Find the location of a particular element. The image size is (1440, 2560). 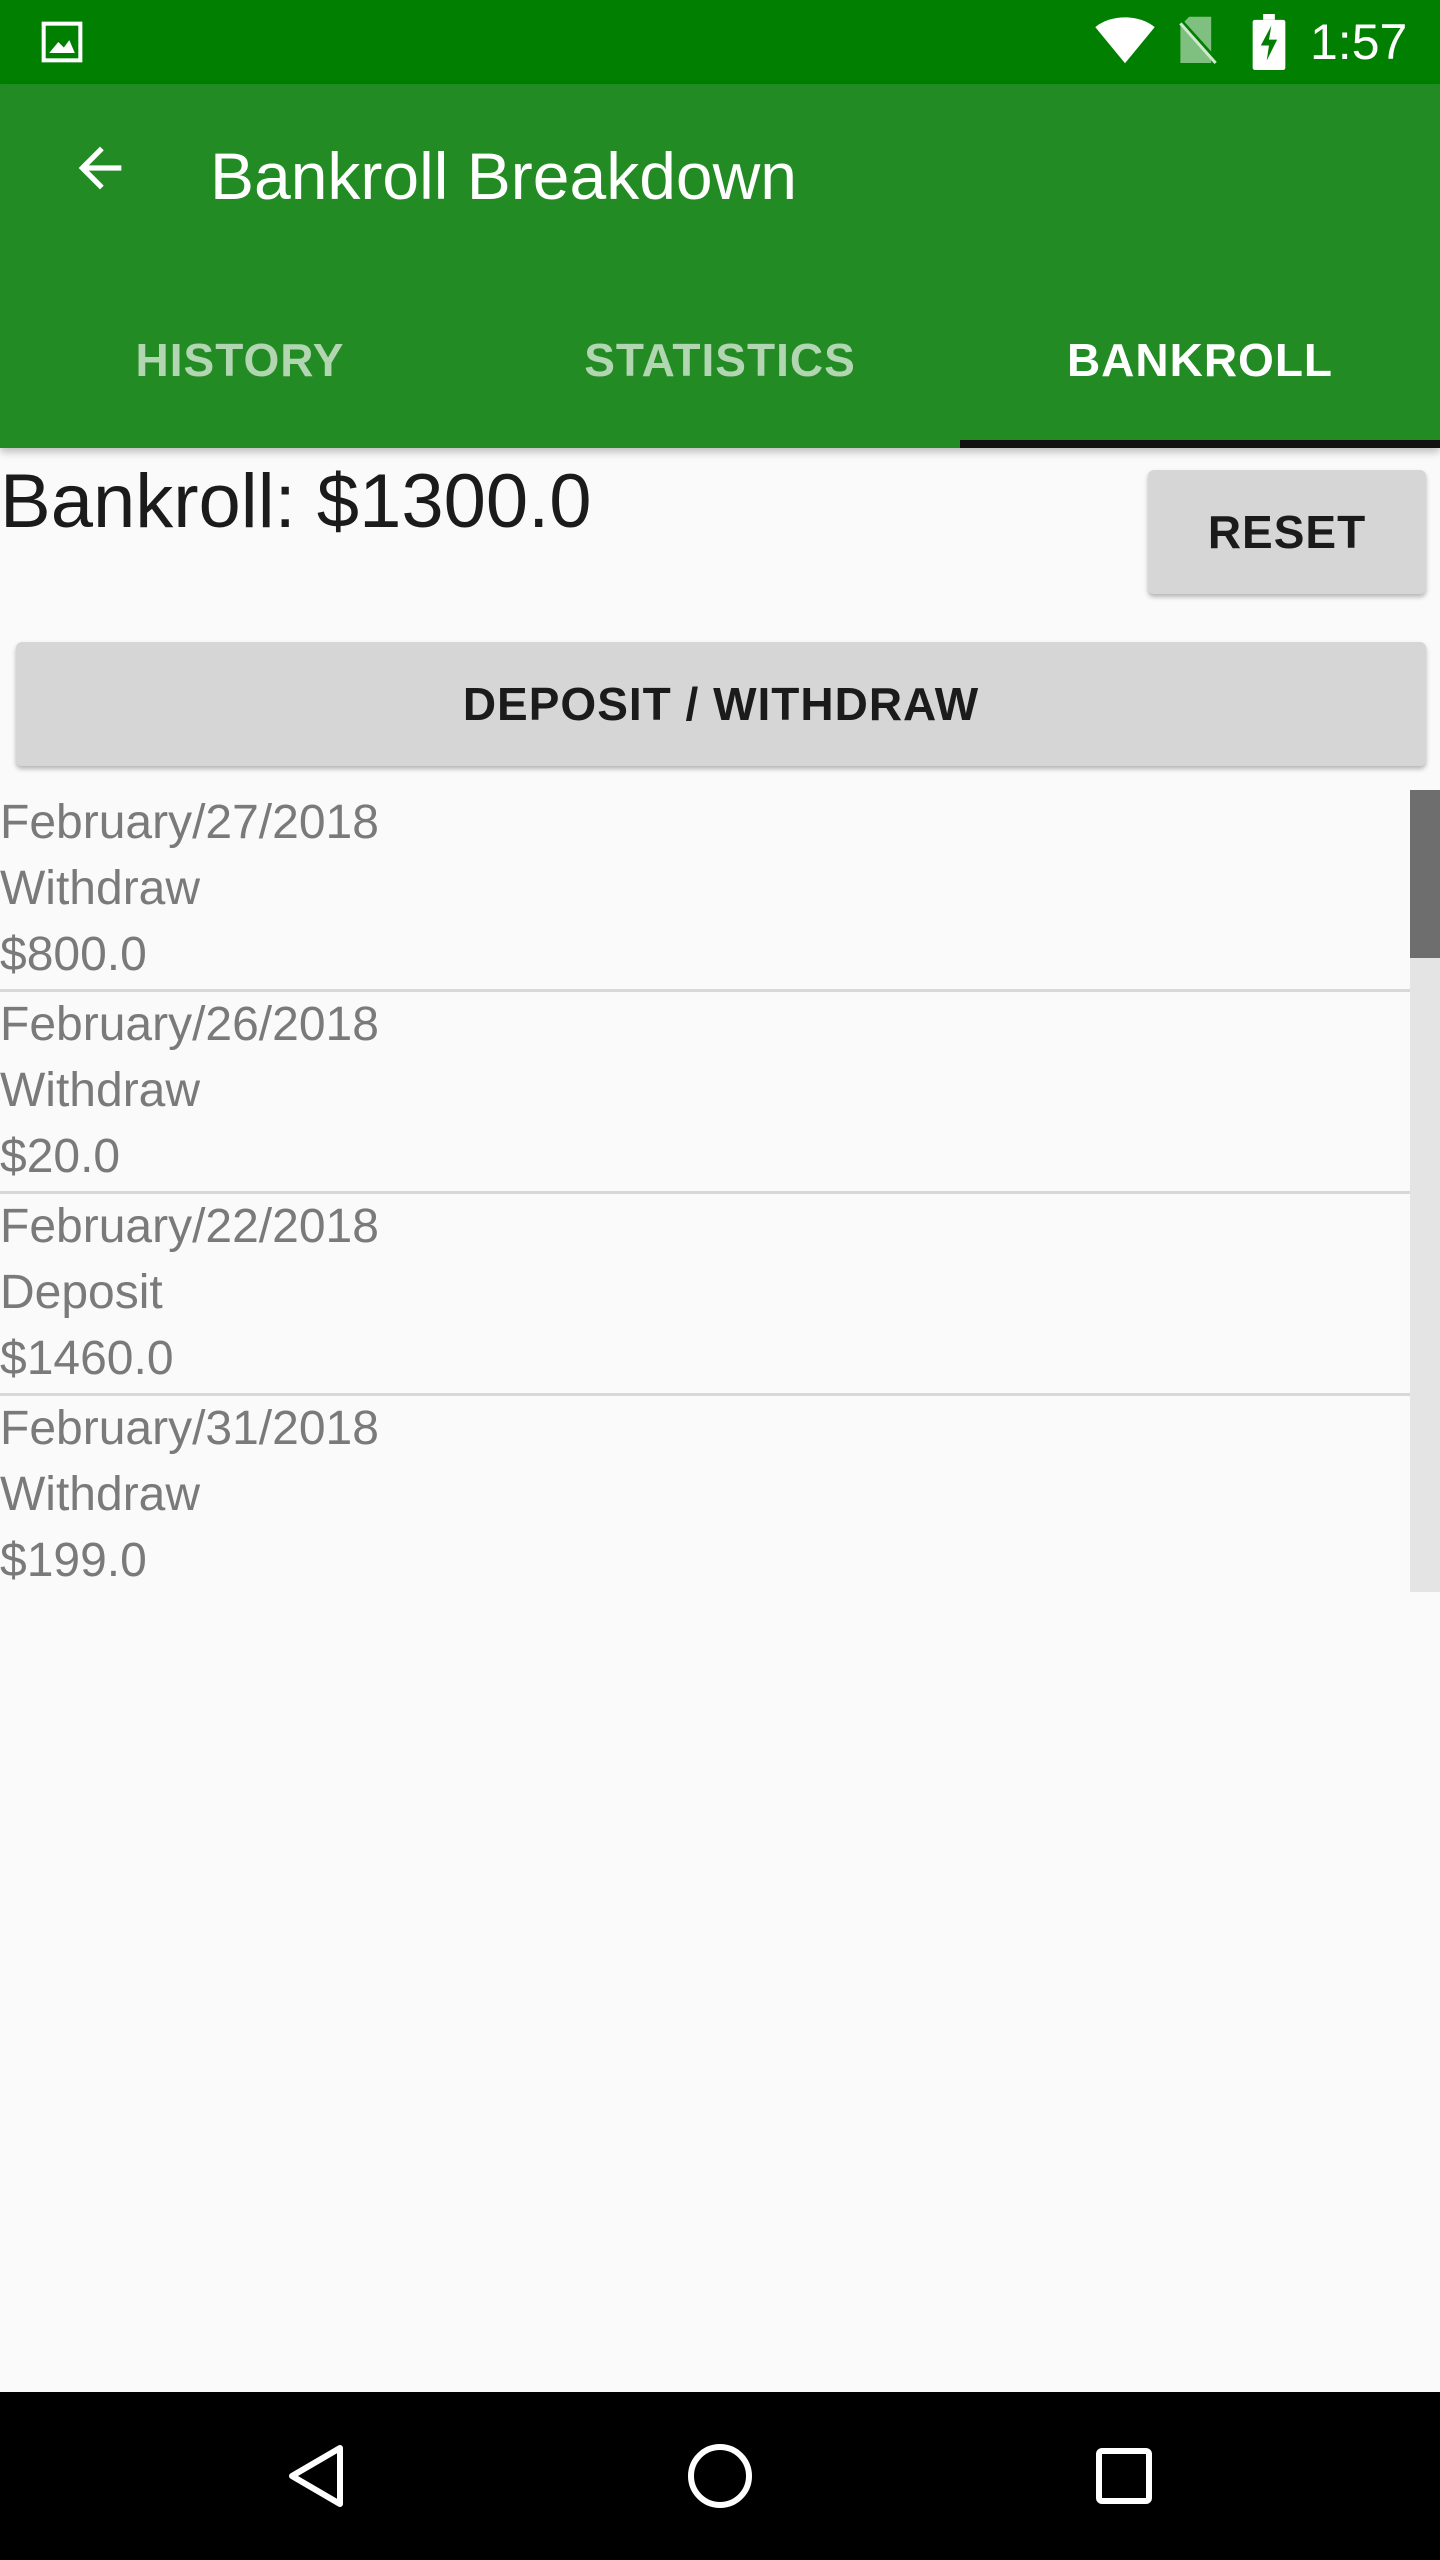

list-item: February/27/2018 Withdraw $800.0 is located at coordinates (705, 891).